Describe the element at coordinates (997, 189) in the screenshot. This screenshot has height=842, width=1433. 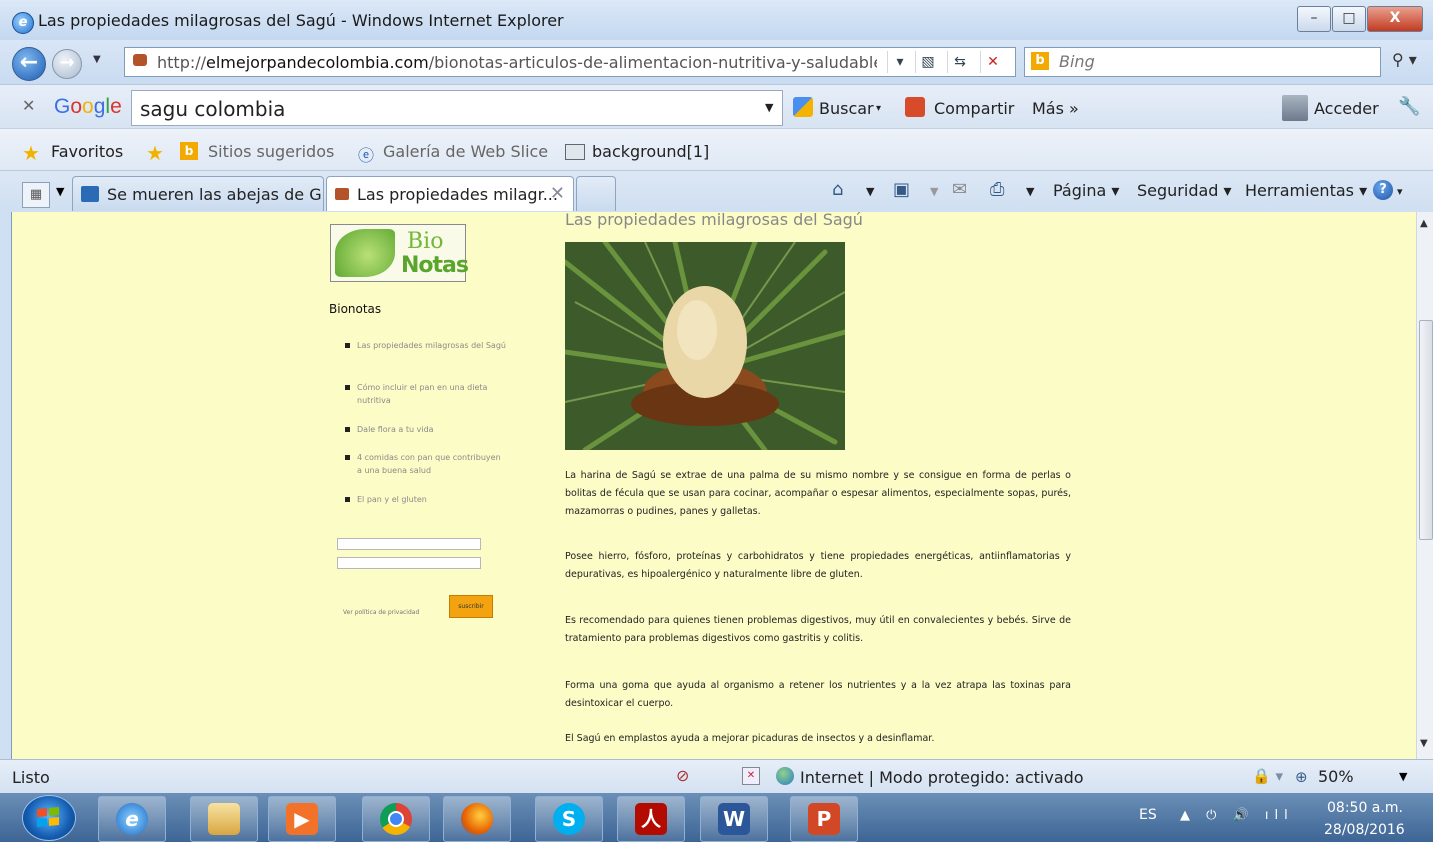
I see `print-icon: ⎙` at that location.